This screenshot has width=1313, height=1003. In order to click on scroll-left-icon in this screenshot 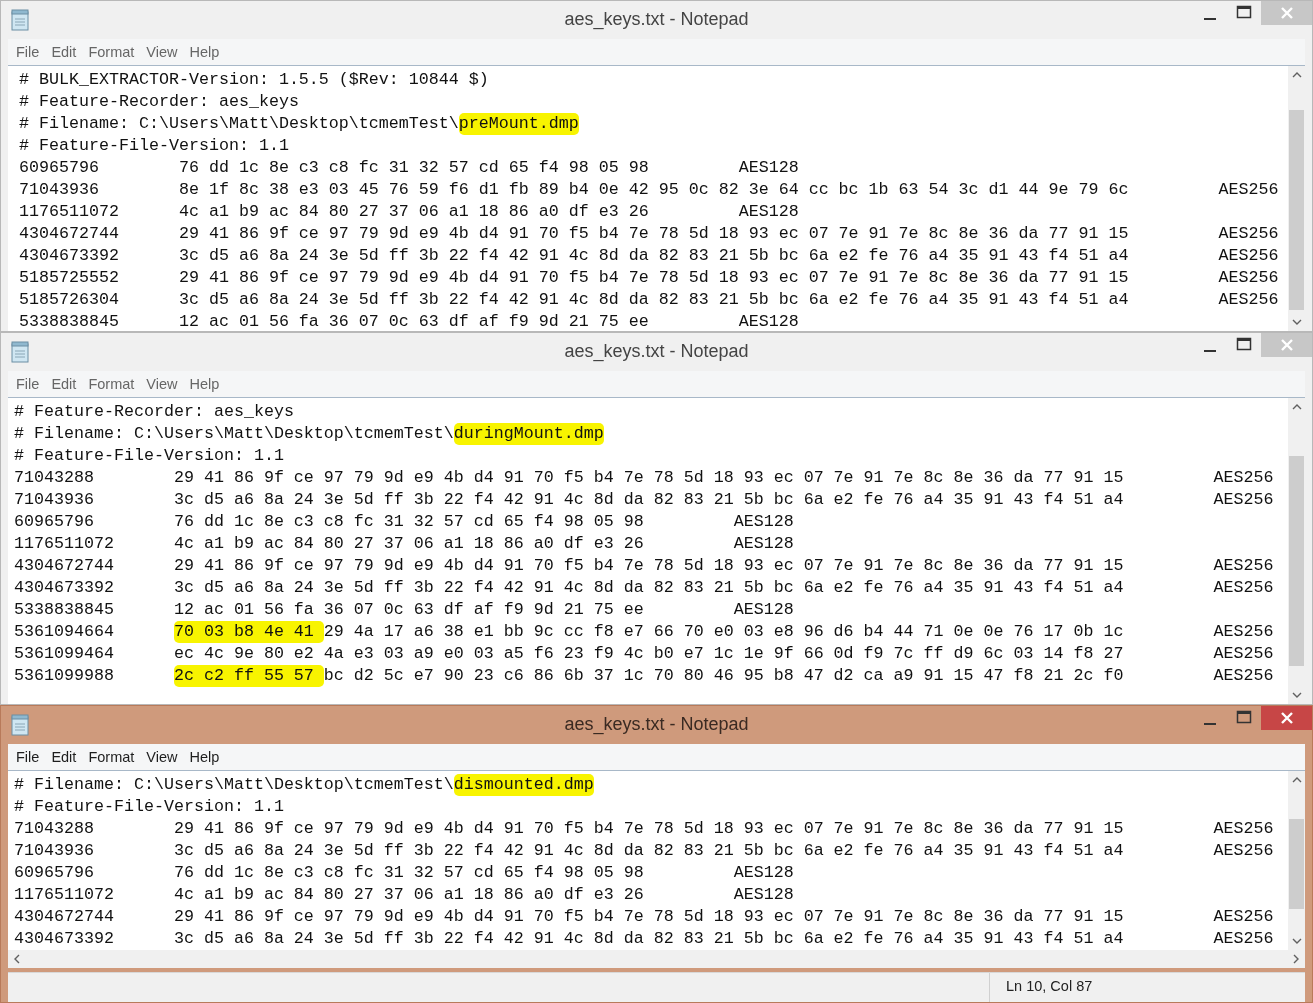, I will do `click(17, 959)`.